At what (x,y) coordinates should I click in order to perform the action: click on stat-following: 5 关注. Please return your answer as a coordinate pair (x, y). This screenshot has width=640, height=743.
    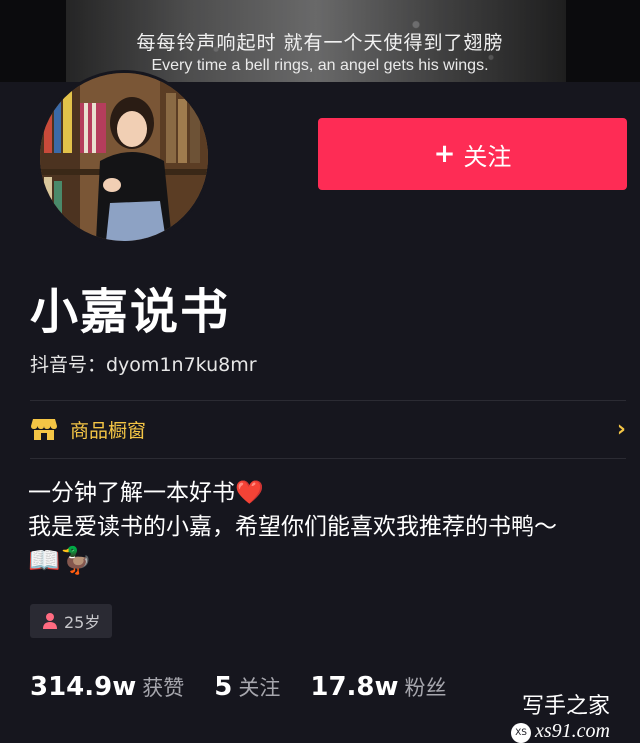
    Looking at the image, I should click on (247, 687).